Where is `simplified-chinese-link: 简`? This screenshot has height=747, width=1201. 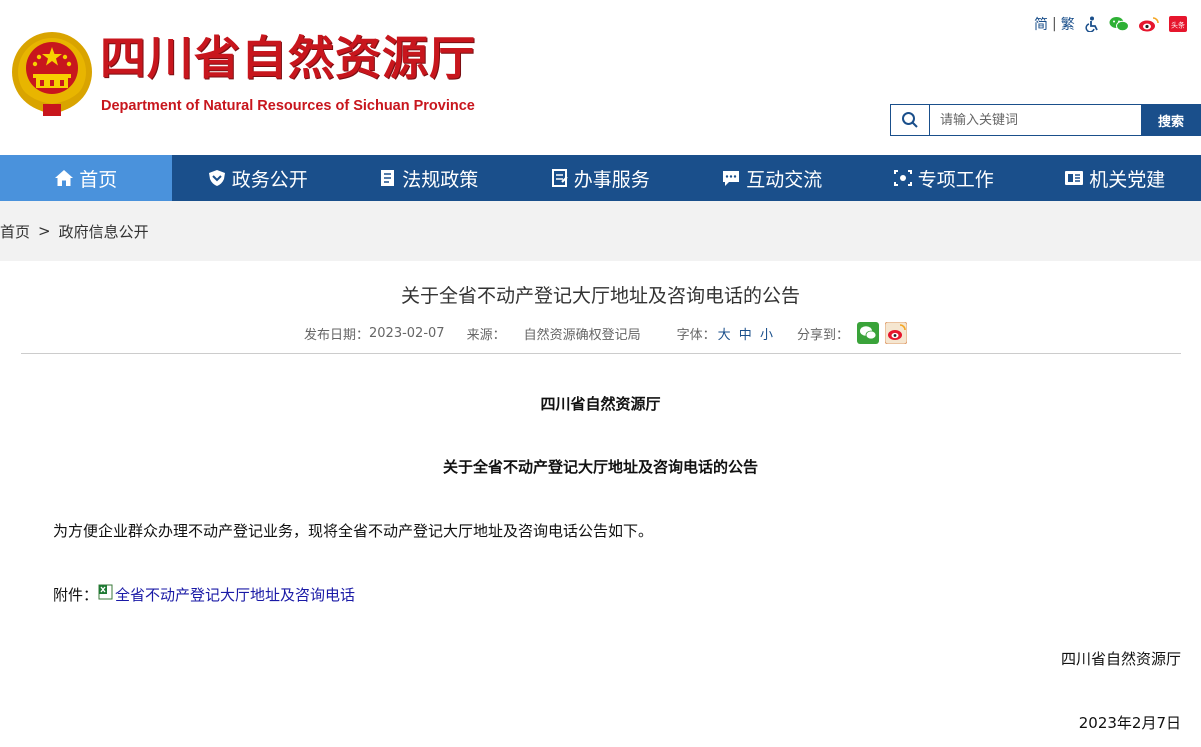 simplified-chinese-link: 简 is located at coordinates (1041, 24).